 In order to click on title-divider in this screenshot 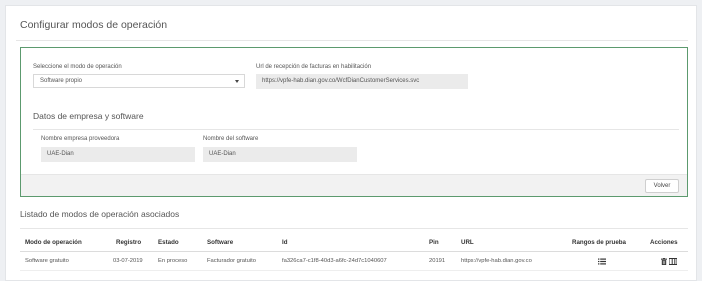, I will do `click(352, 40)`.